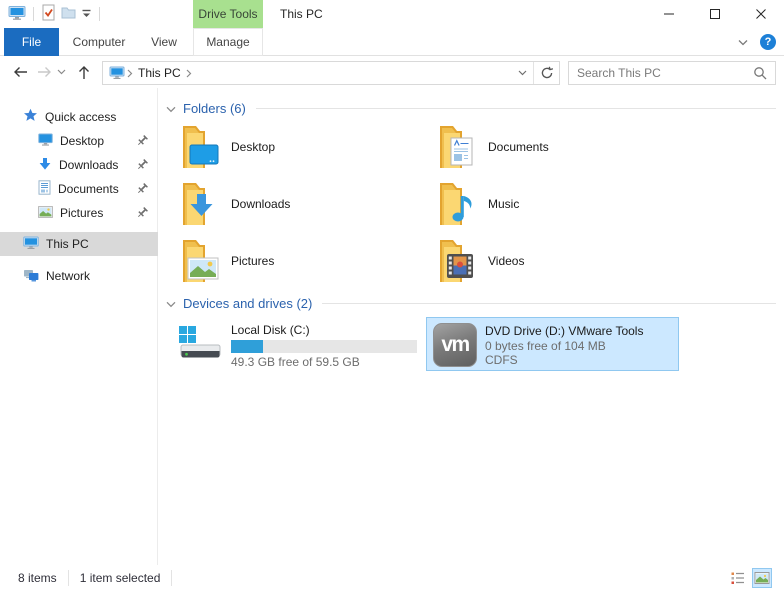 The width and height of the screenshot is (784, 591). What do you see at coordinates (760, 73) in the screenshot?
I see `search-icon` at bounding box center [760, 73].